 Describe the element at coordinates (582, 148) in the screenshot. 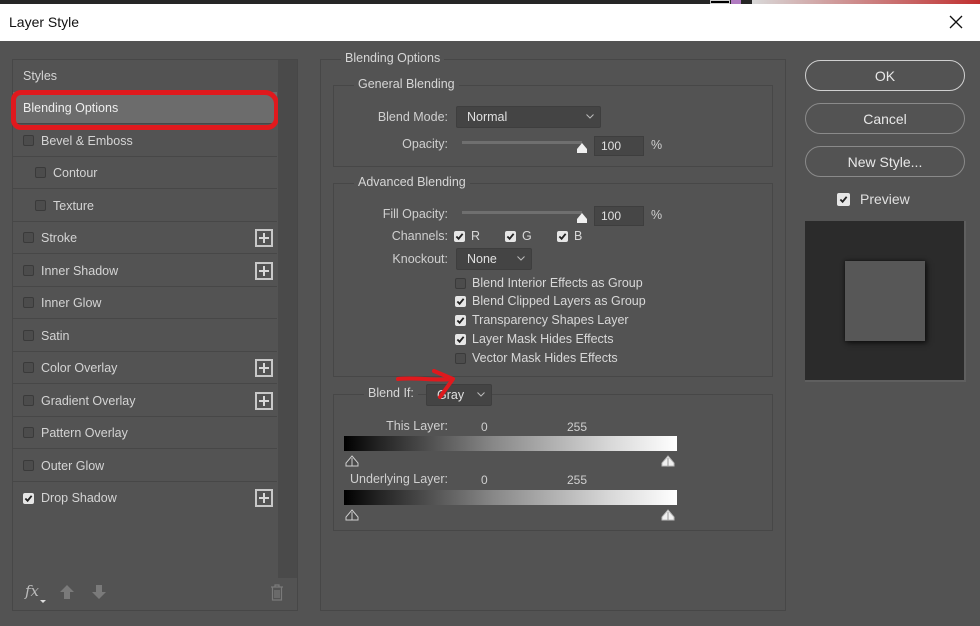

I see `opacity-slider-thumb` at that location.